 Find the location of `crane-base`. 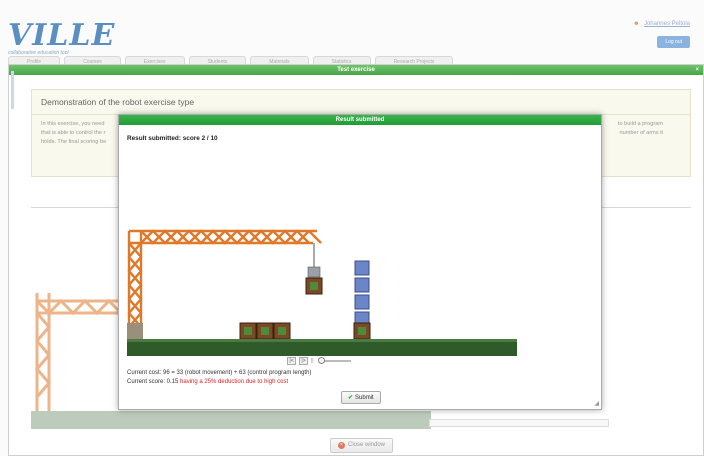

crane-base is located at coordinates (135, 331).